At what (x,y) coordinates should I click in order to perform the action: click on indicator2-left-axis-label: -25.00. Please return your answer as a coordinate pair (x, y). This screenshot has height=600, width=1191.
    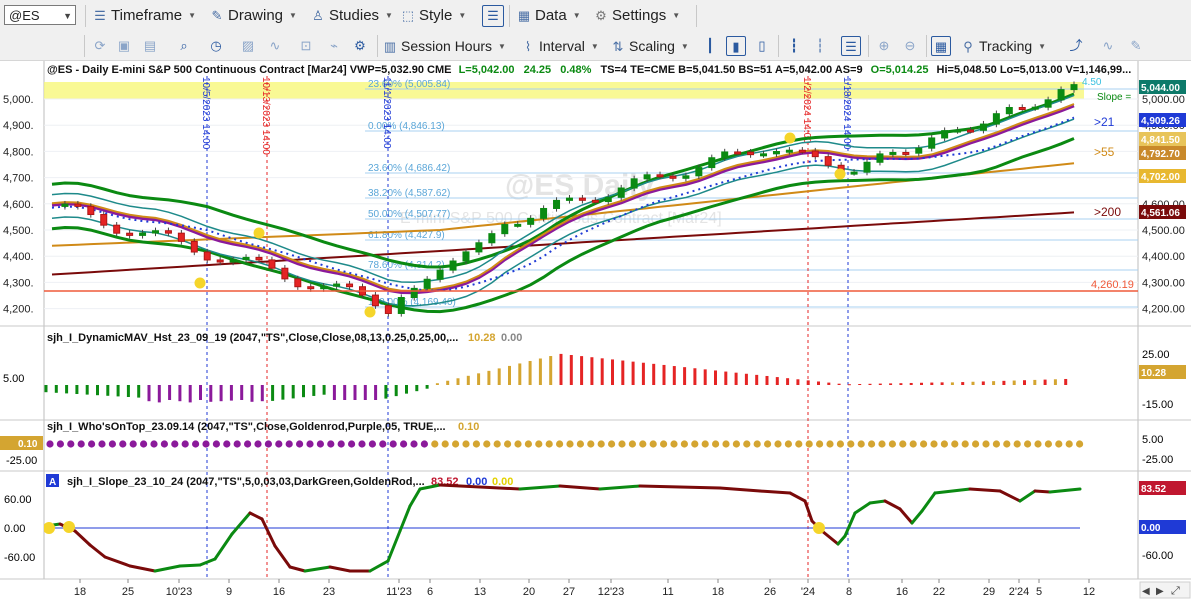
    Looking at the image, I should click on (21, 461).